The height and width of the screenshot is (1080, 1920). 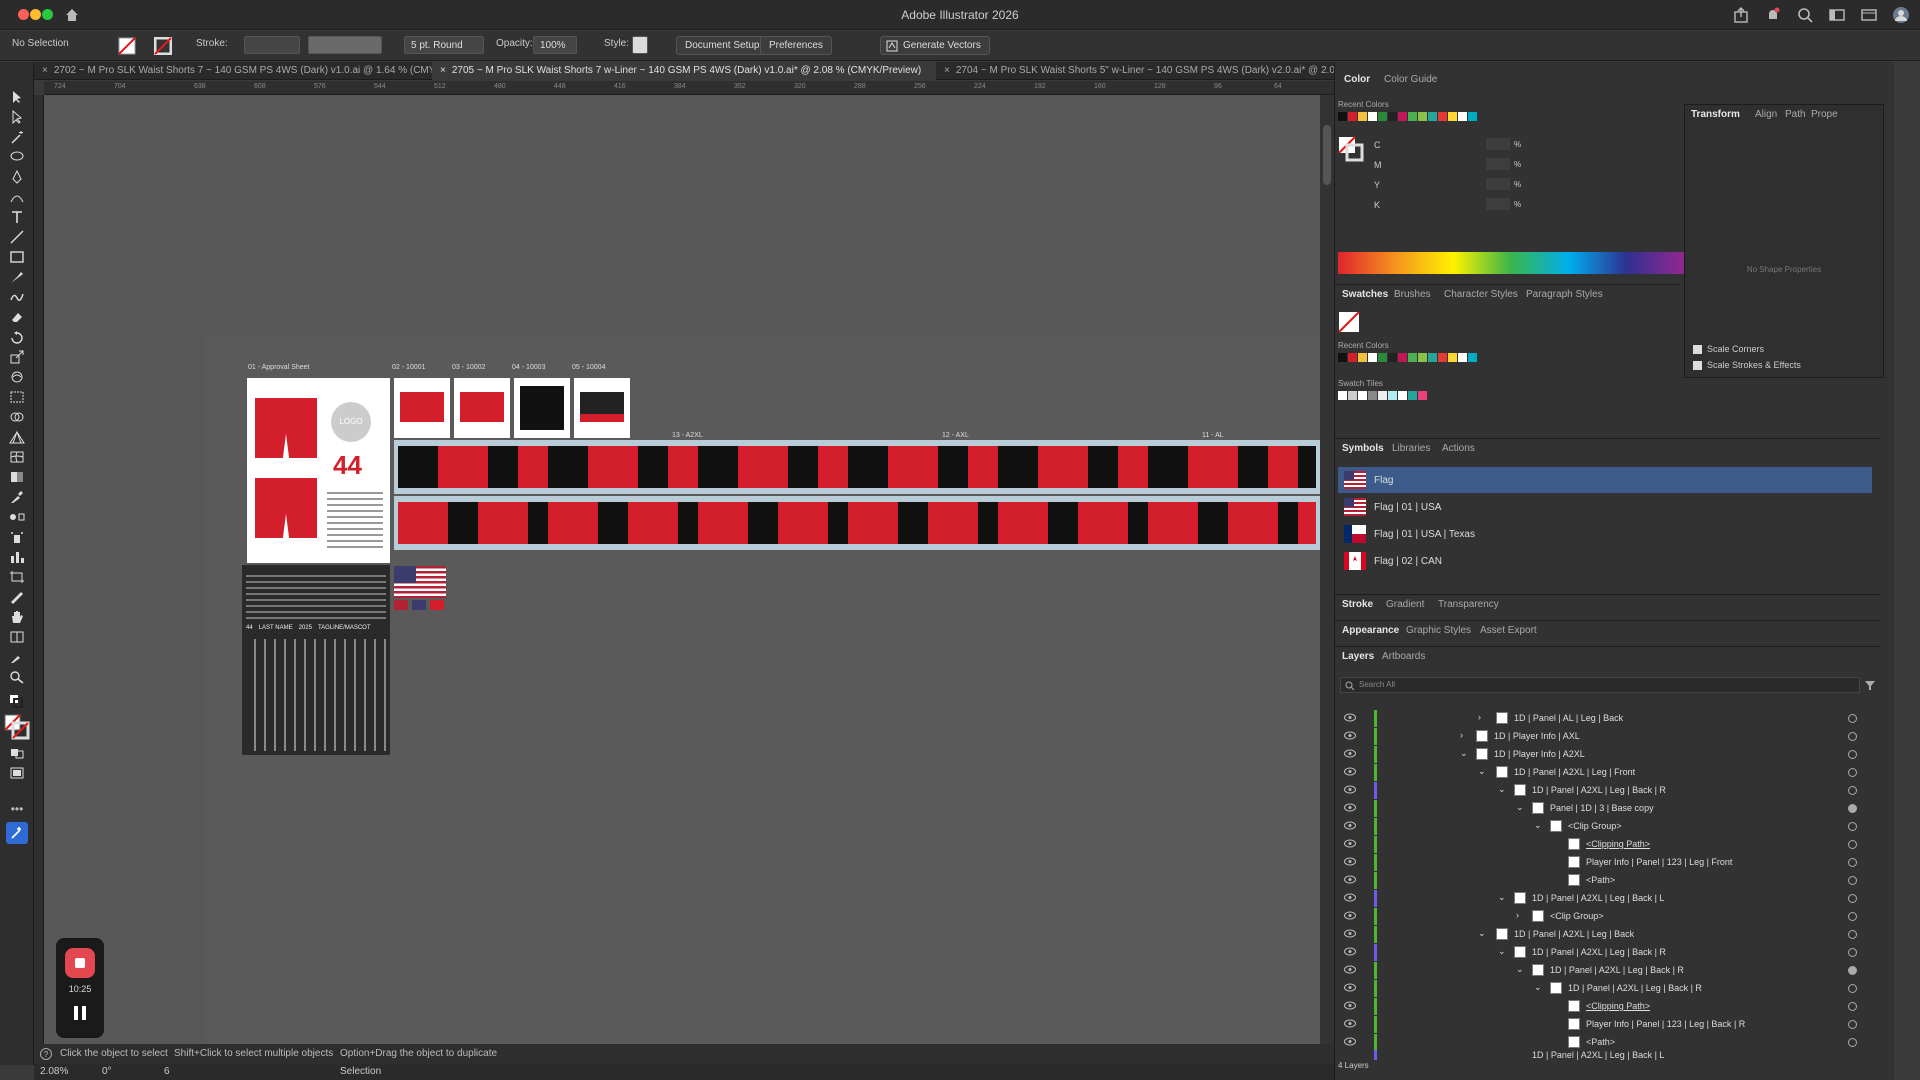 What do you see at coordinates (1605, 534) in the screenshot?
I see `symbol-item-flag-texas: Flag | 01 | USA | Texas` at bounding box center [1605, 534].